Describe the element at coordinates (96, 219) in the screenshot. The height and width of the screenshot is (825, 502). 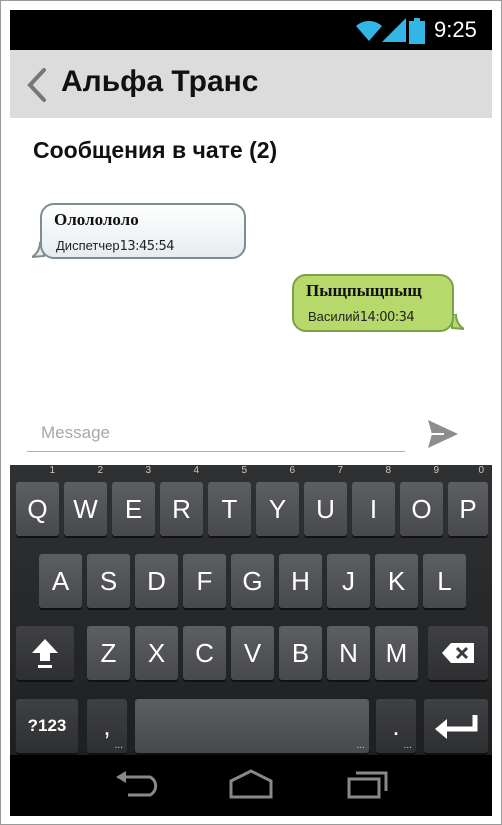
I see `message-text: Ололололо` at that location.